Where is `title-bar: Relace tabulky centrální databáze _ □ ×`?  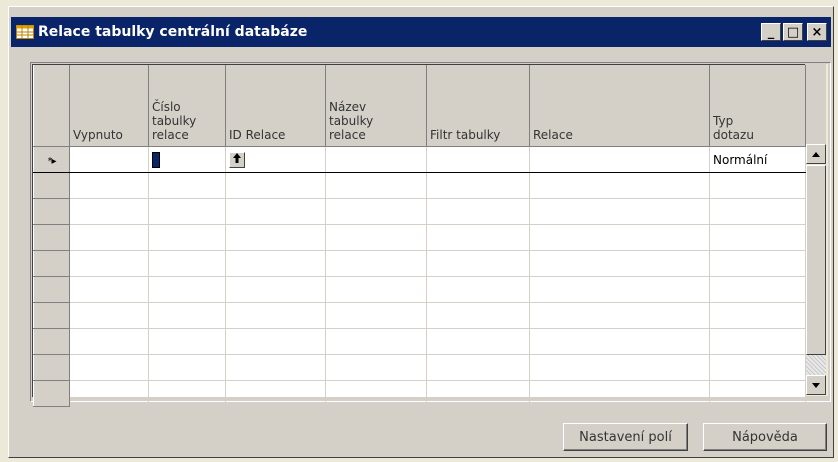
title-bar: Relace tabulky centrální databáze _ □ × is located at coordinates (421, 32).